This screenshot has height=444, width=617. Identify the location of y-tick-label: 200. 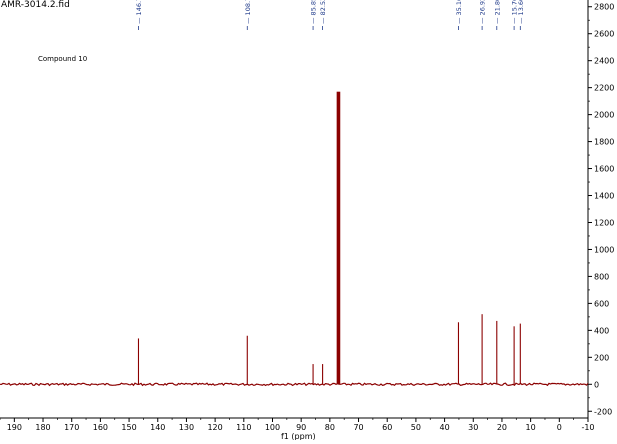
(601, 357).